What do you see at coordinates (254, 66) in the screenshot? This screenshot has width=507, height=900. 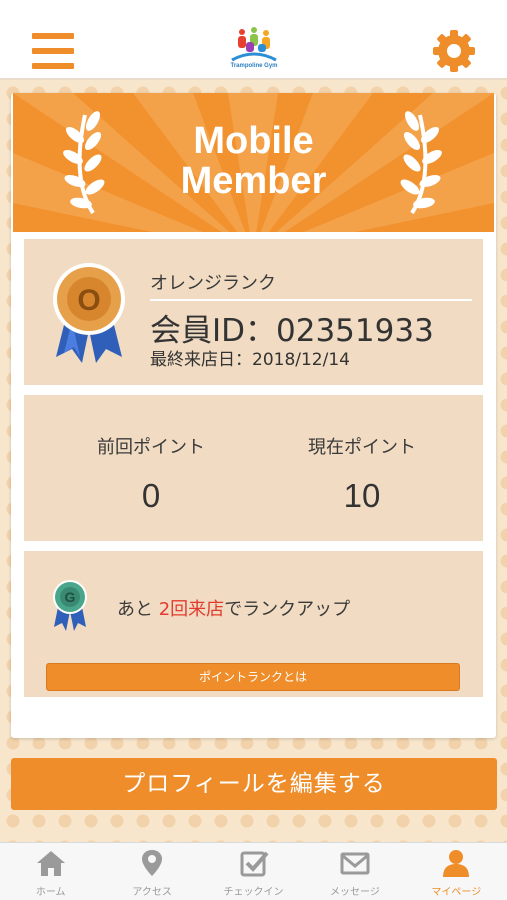 I see `logo-text: Trampoline Gym` at bounding box center [254, 66].